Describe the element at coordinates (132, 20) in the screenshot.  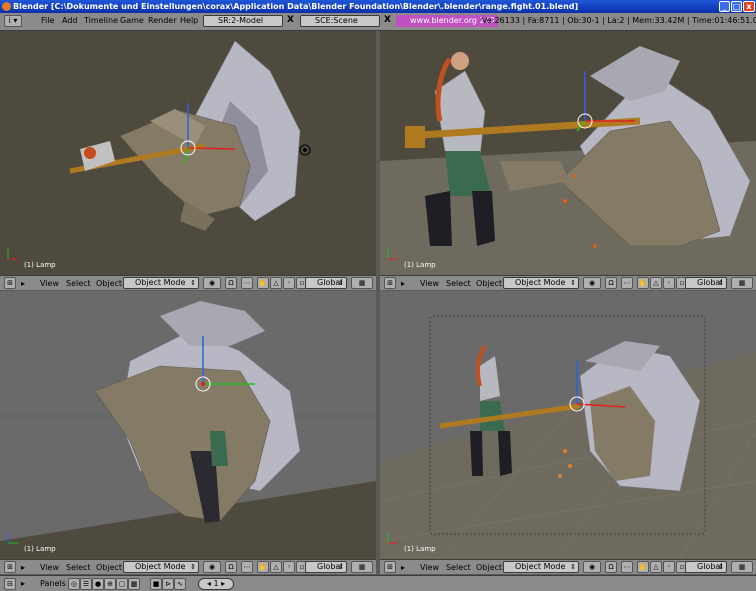
I see `menu-game: Game` at that location.